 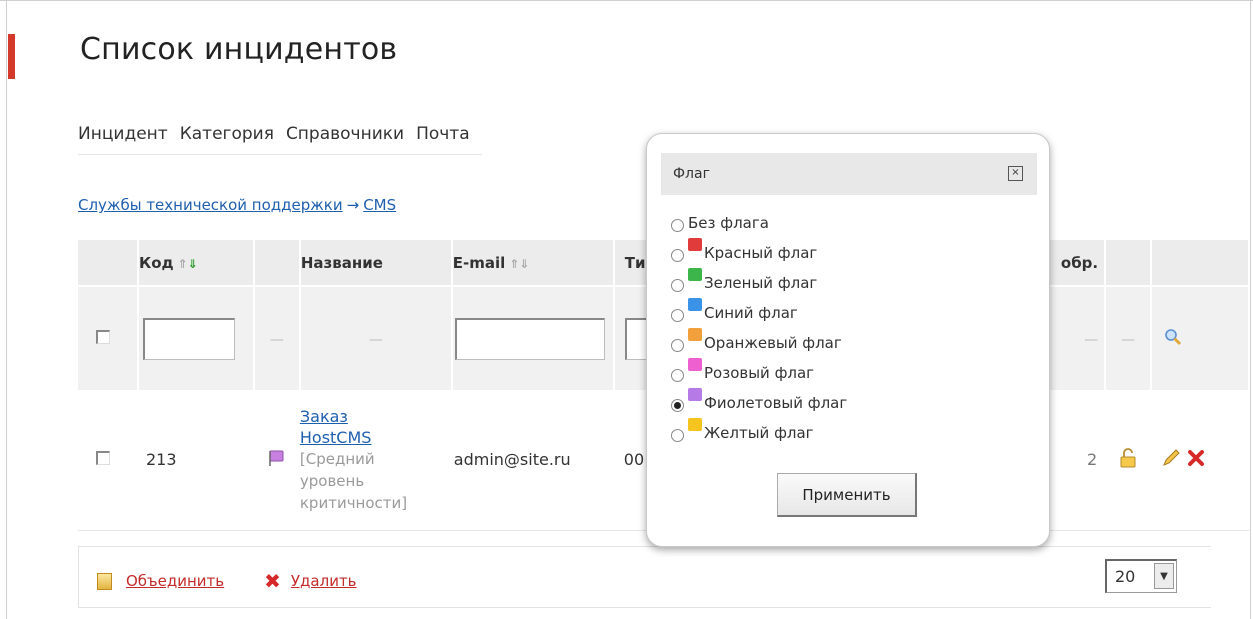 I want to click on date-filter-placeholder: —, so click(x=1091, y=340).